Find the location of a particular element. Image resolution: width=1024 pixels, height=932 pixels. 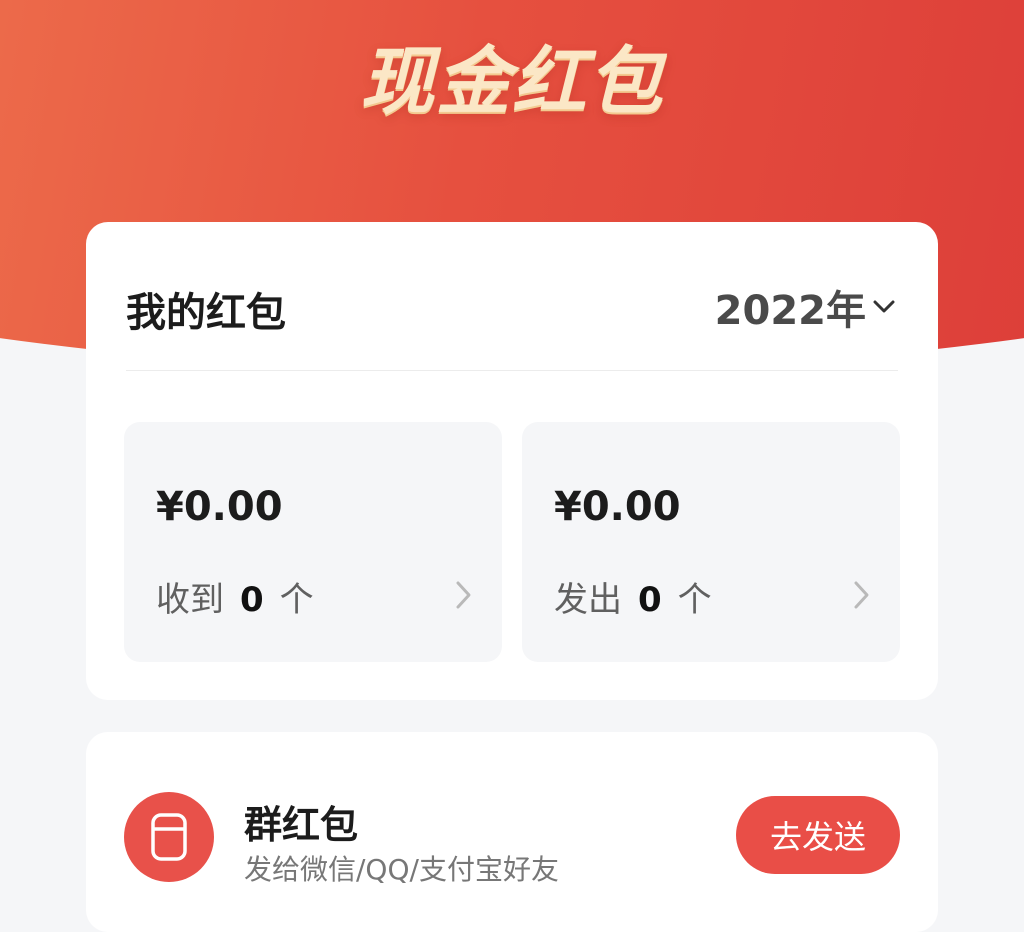

group-packet-icon is located at coordinates (169, 837).